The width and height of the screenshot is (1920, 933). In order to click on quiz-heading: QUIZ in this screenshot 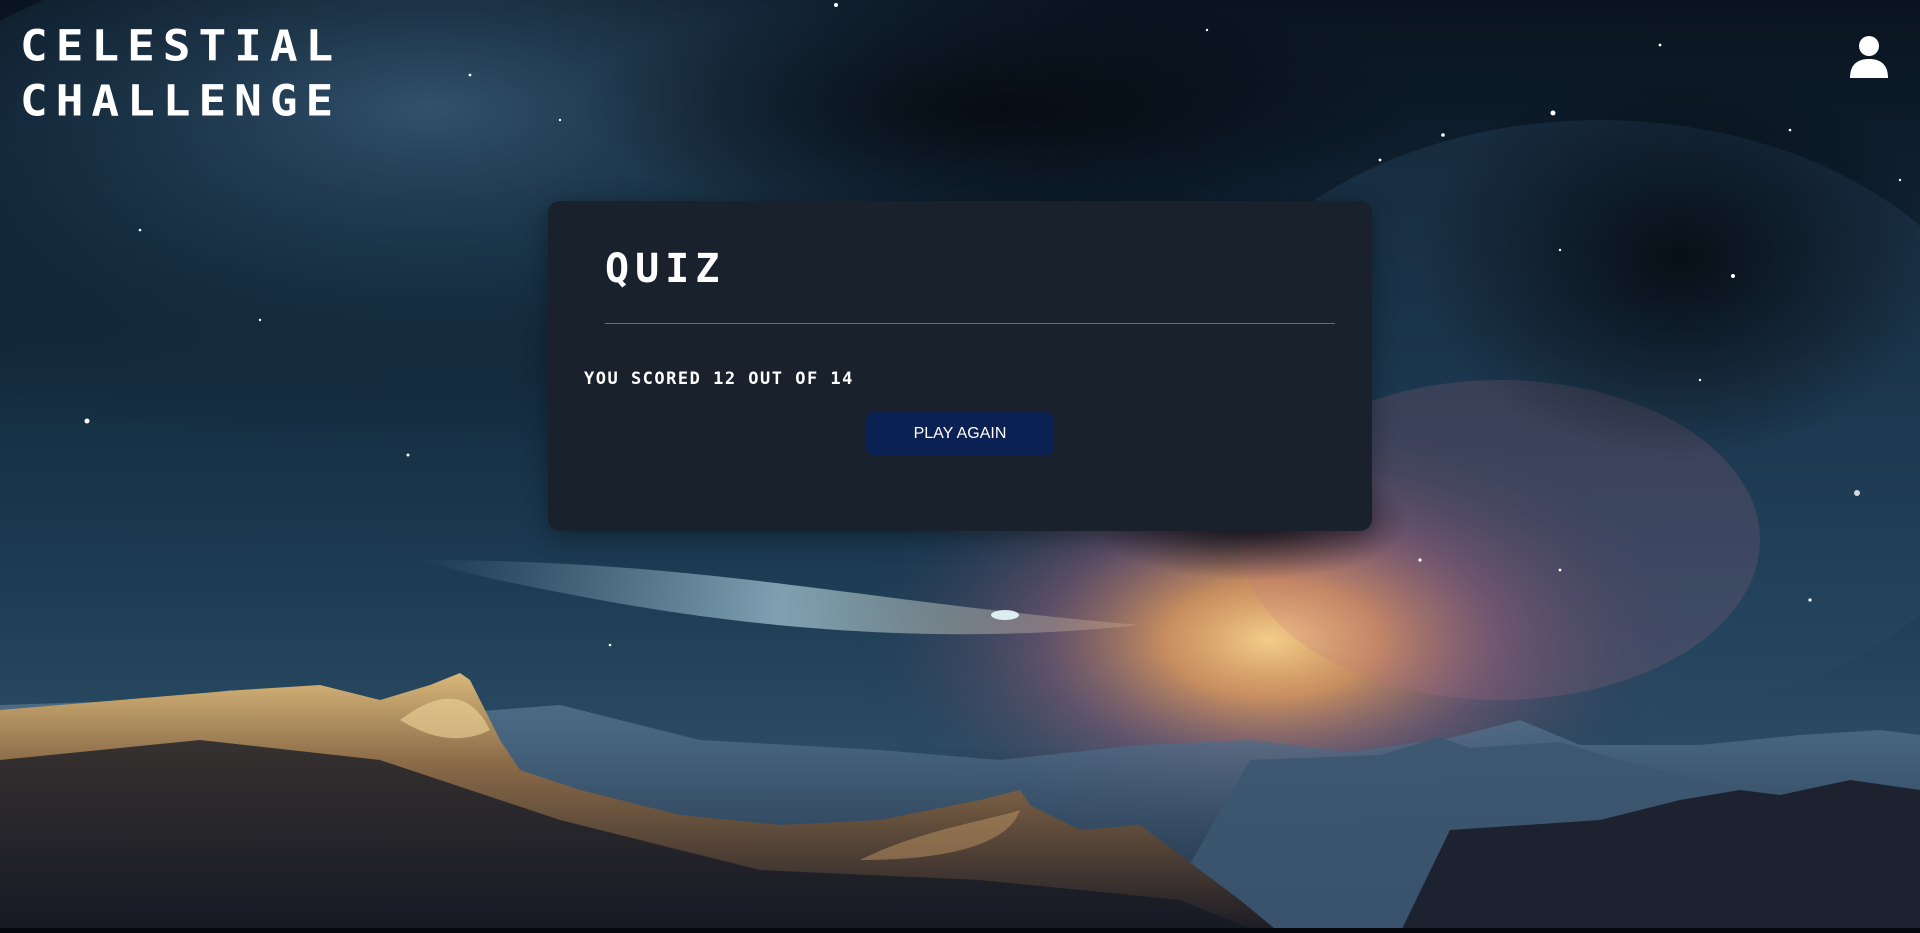, I will do `click(665, 269)`.